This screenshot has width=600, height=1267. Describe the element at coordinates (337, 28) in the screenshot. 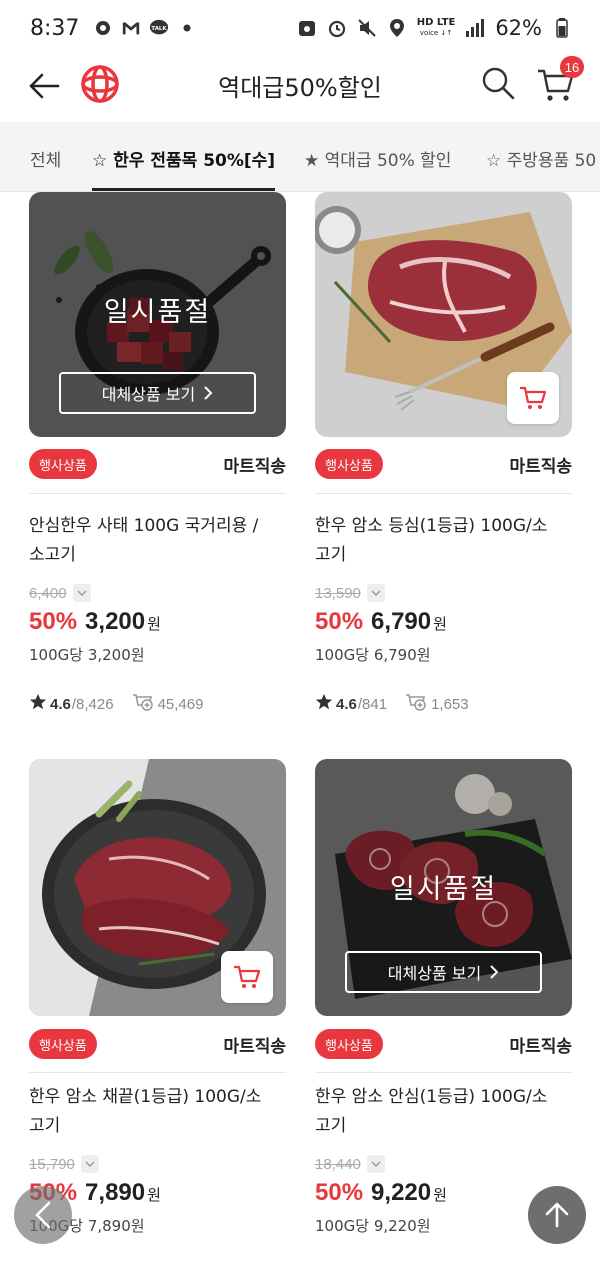

I see `alarm-icon` at that location.